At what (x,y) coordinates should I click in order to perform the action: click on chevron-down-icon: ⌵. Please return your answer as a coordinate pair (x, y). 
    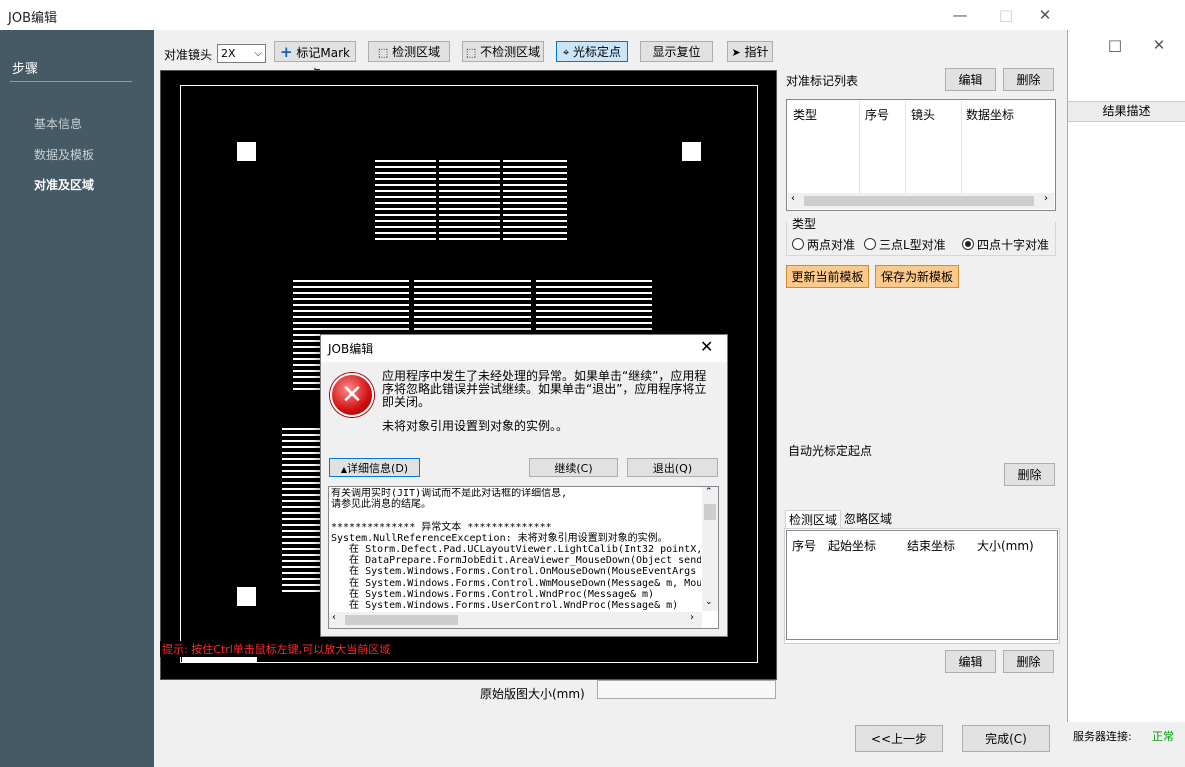
    Looking at the image, I should click on (258, 53).